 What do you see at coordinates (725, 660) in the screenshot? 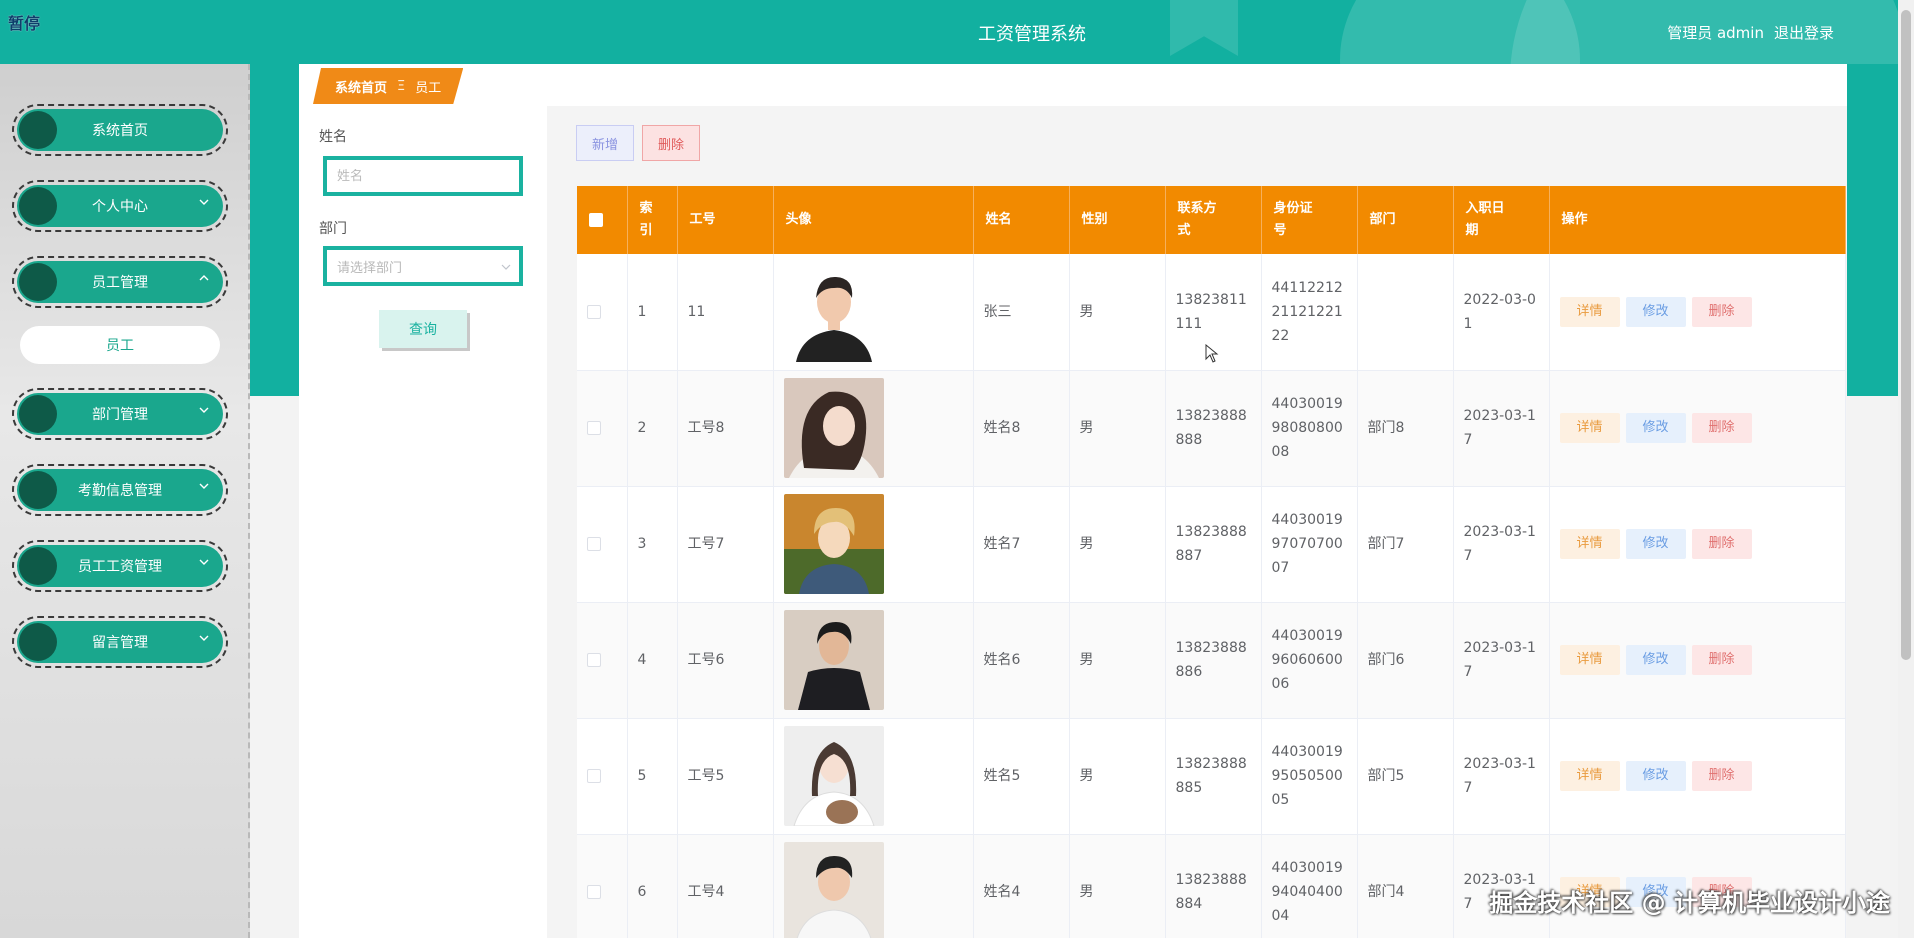
I see `cell-emp-no: 工号6` at bounding box center [725, 660].